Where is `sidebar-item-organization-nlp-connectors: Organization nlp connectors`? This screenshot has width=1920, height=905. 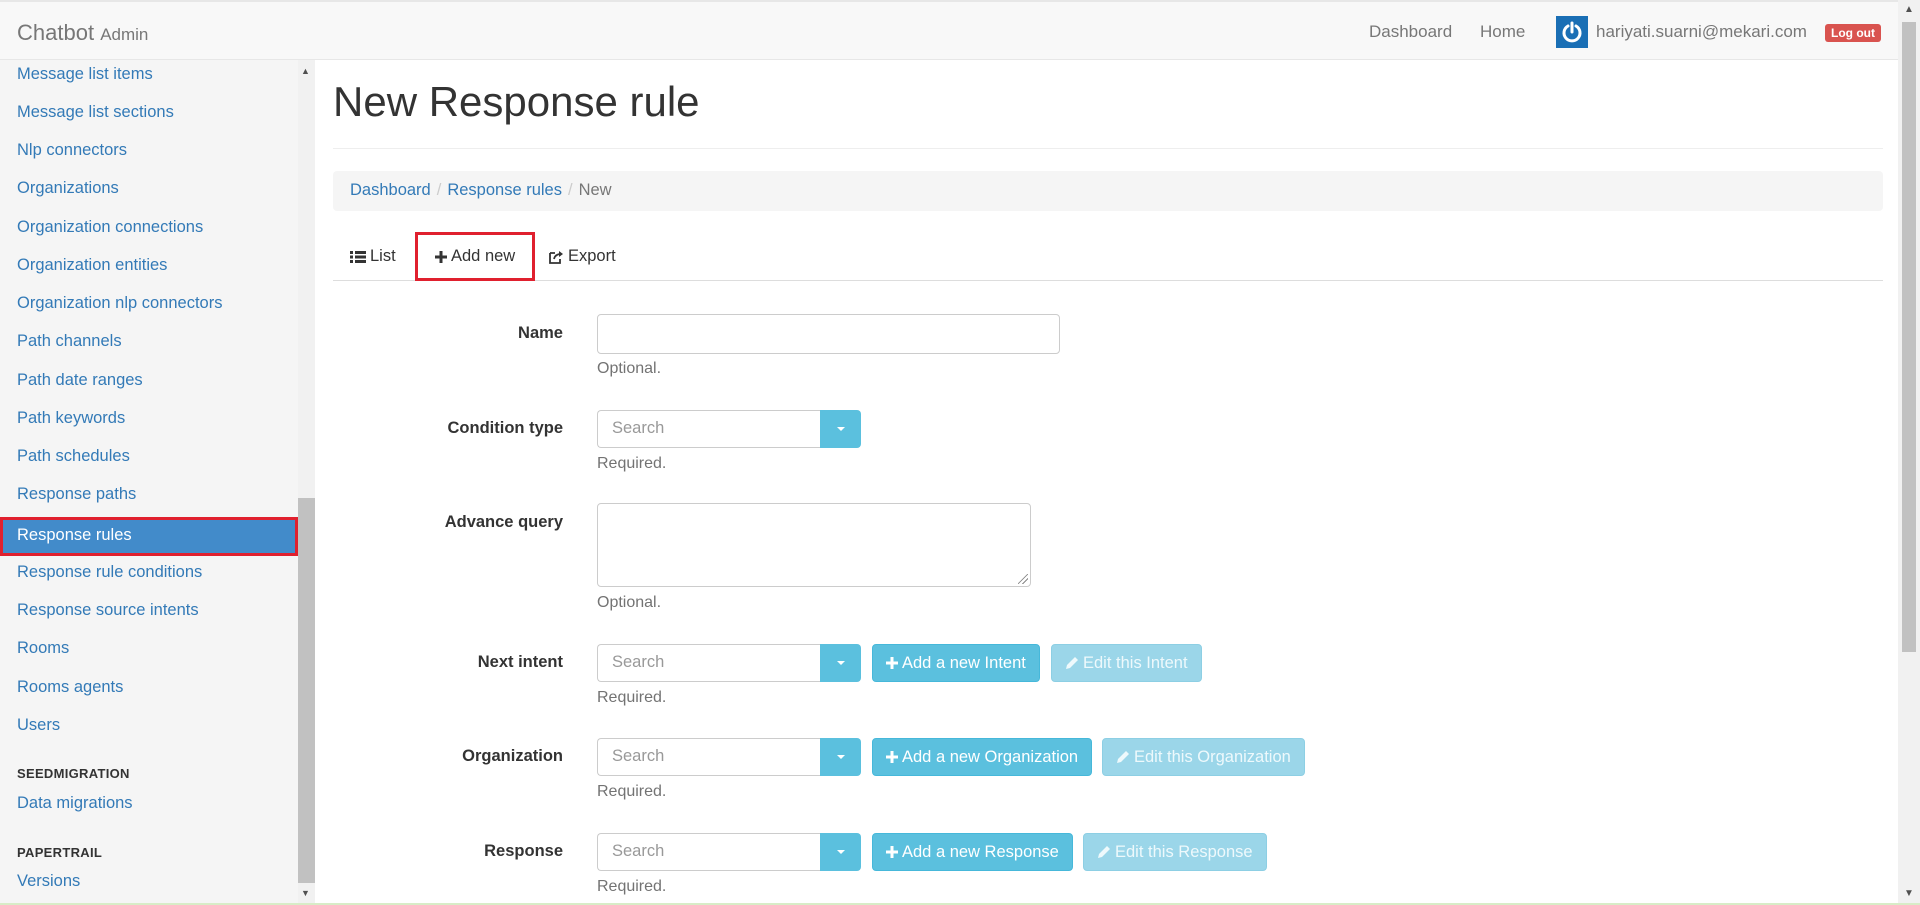
sidebar-item-organization-nlp-connectors: Organization nlp connectors is located at coordinates (149, 304).